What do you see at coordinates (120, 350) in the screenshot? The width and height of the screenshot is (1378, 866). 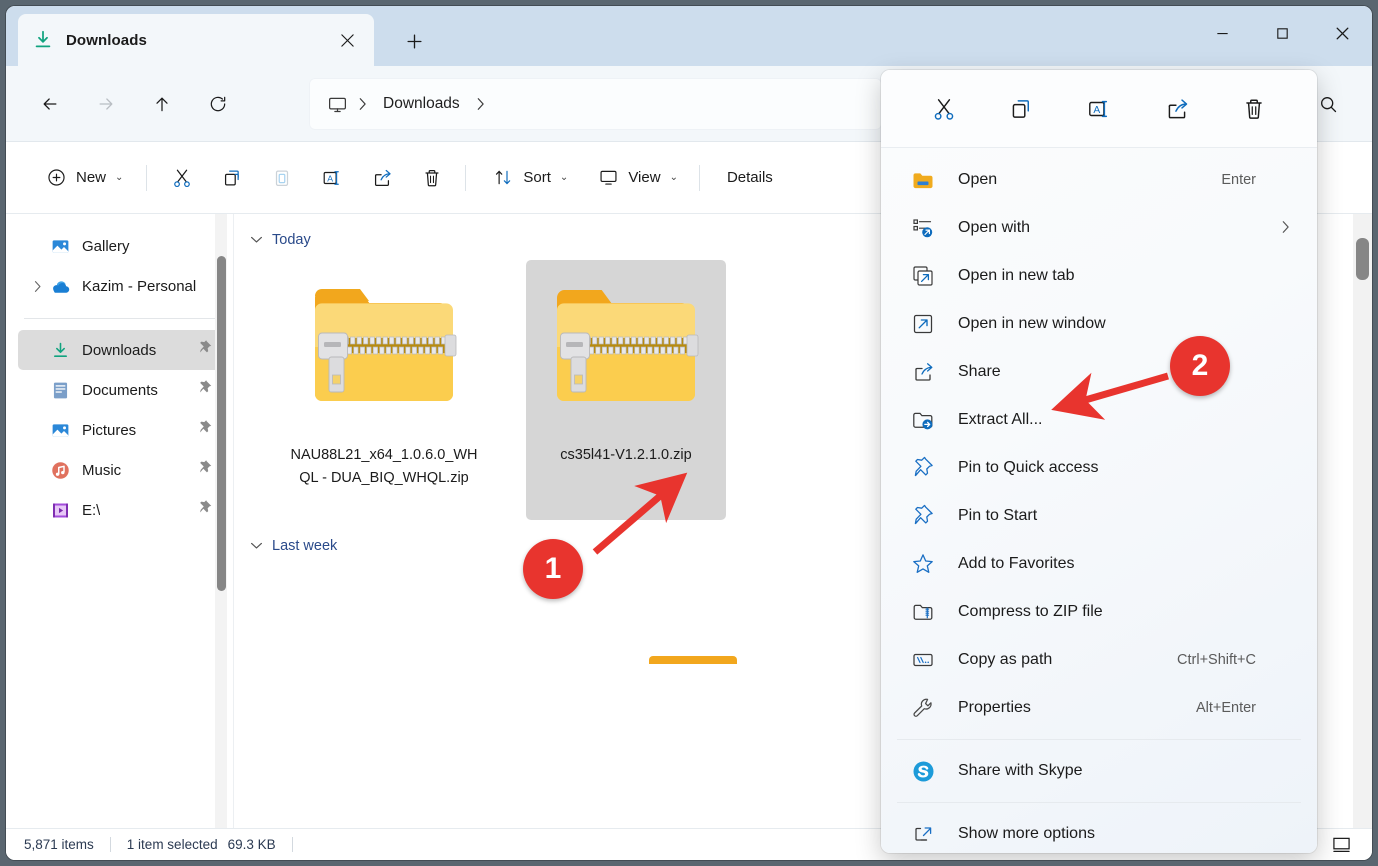 I see `sidebar-item-downloads: Downloads` at bounding box center [120, 350].